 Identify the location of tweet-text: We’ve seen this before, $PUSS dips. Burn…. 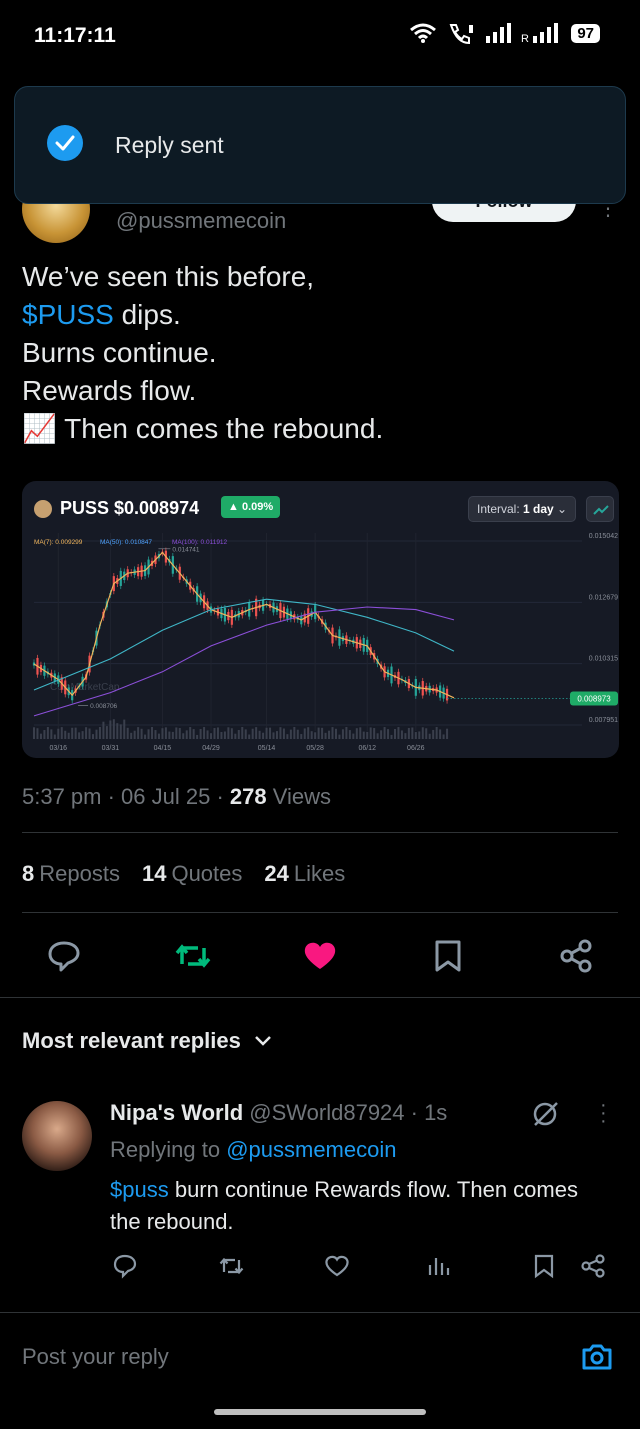
(202, 353).